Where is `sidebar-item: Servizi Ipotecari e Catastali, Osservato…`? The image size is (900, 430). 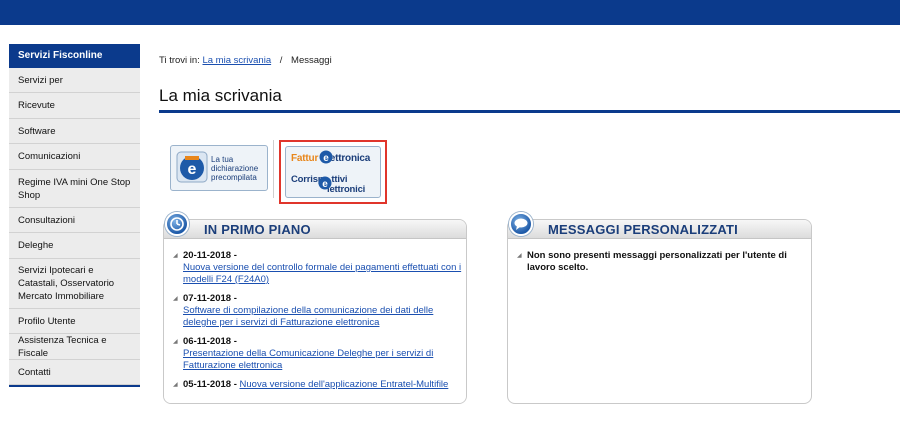 sidebar-item: Servizi Ipotecari e Catastali, Osservato… is located at coordinates (74, 284).